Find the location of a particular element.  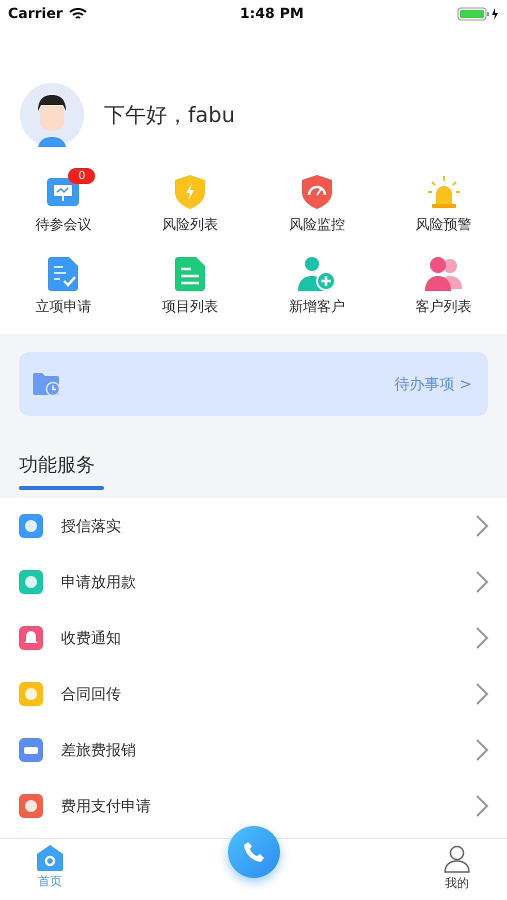

service-label: 合同回传 is located at coordinates (91, 694).